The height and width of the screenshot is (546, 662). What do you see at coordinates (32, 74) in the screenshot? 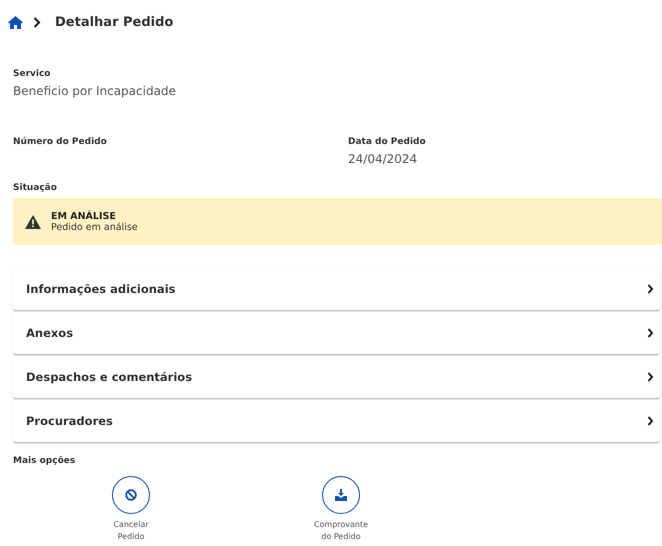
I see `field-label: Servico` at bounding box center [32, 74].